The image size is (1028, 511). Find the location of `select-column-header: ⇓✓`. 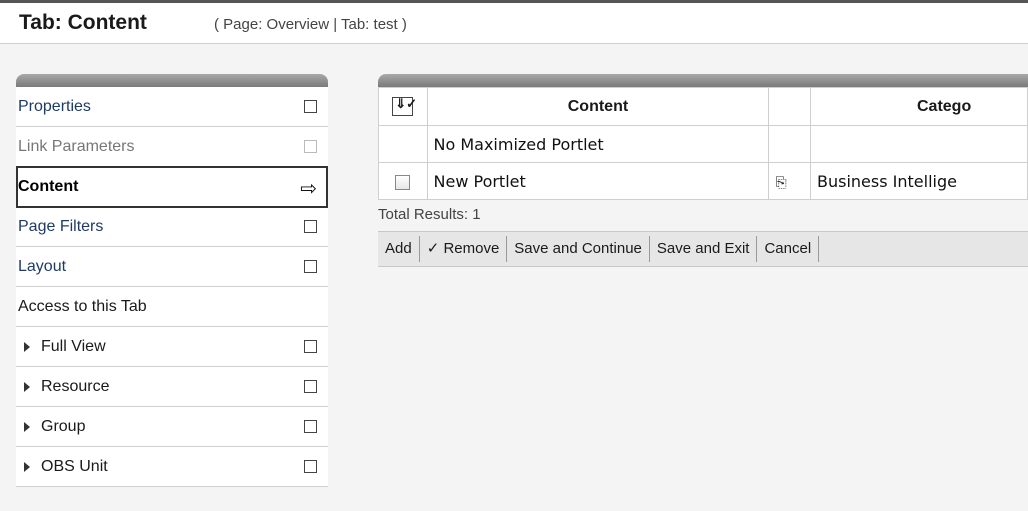

select-column-header: ⇓✓ is located at coordinates (403, 106).